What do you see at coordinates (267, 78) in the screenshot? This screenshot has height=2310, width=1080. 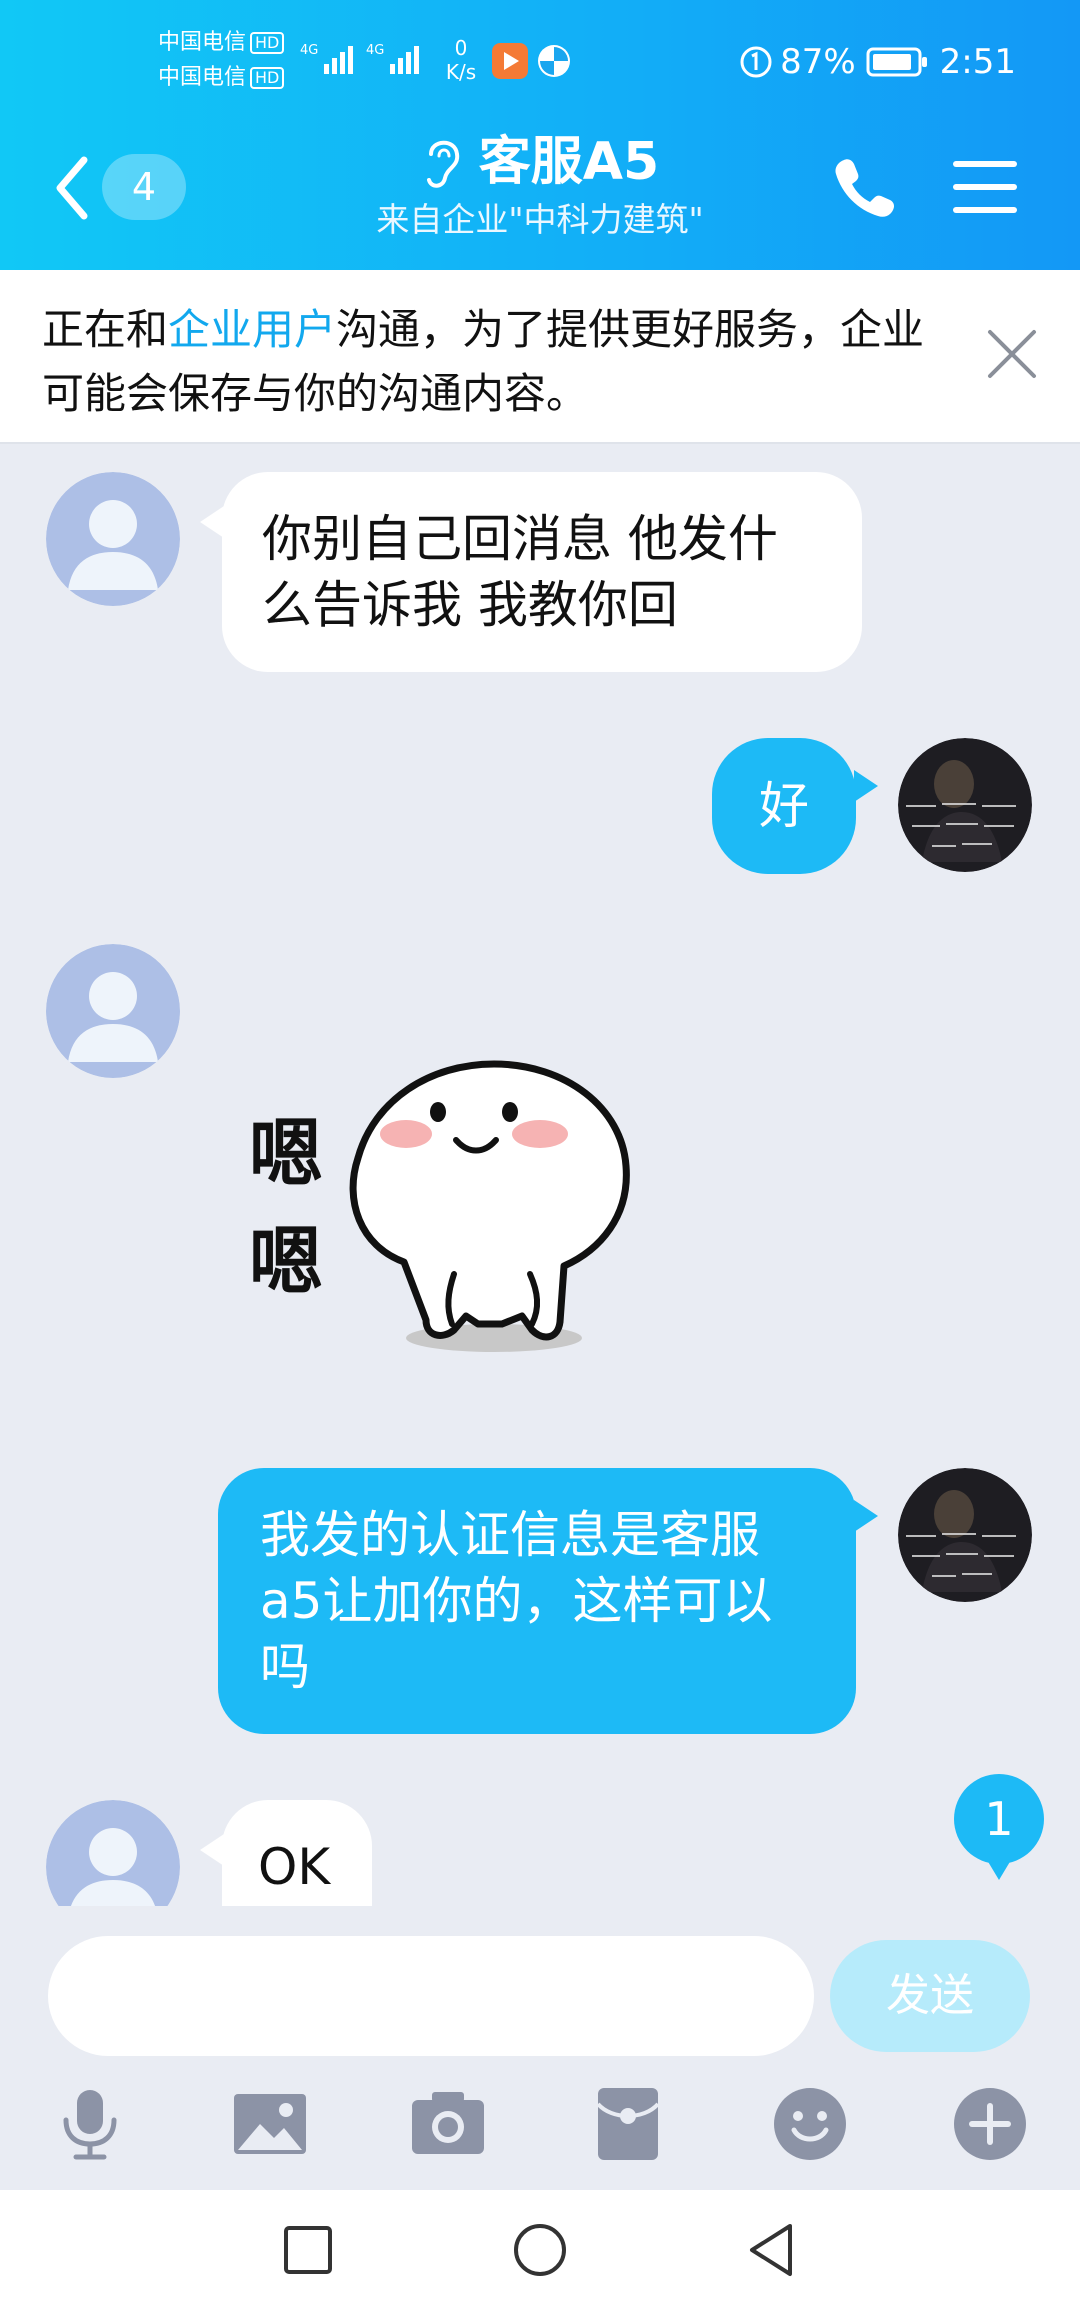 I see `hd-badge-2: HD` at bounding box center [267, 78].